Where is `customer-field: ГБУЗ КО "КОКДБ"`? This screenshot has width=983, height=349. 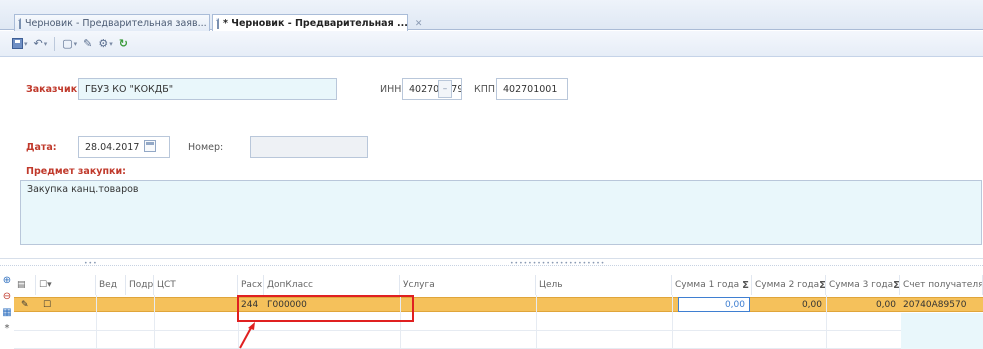
customer-field: ГБУЗ КО "КОКДБ" is located at coordinates (207, 89).